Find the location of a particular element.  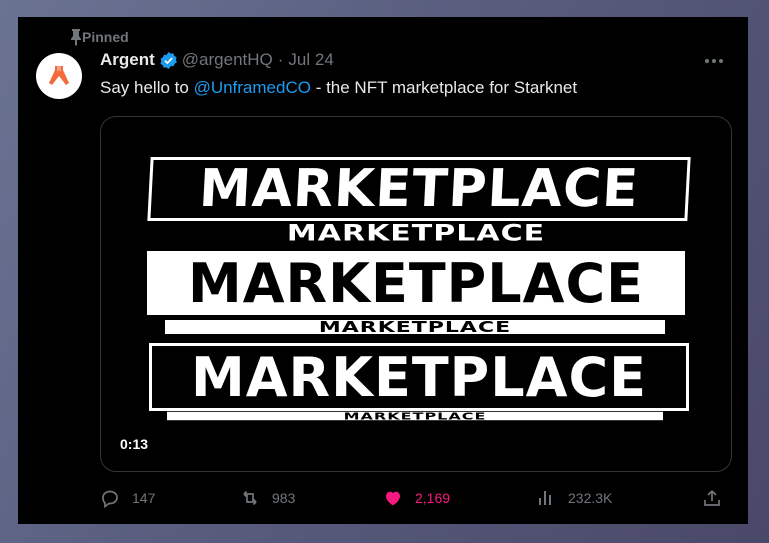

more-icon is located at coordinates (714, 61).